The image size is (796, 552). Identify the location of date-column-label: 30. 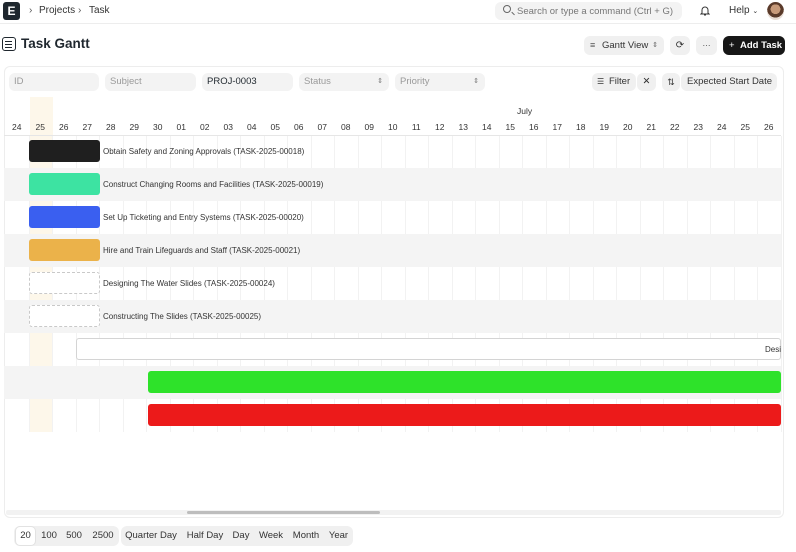
(158, 127).